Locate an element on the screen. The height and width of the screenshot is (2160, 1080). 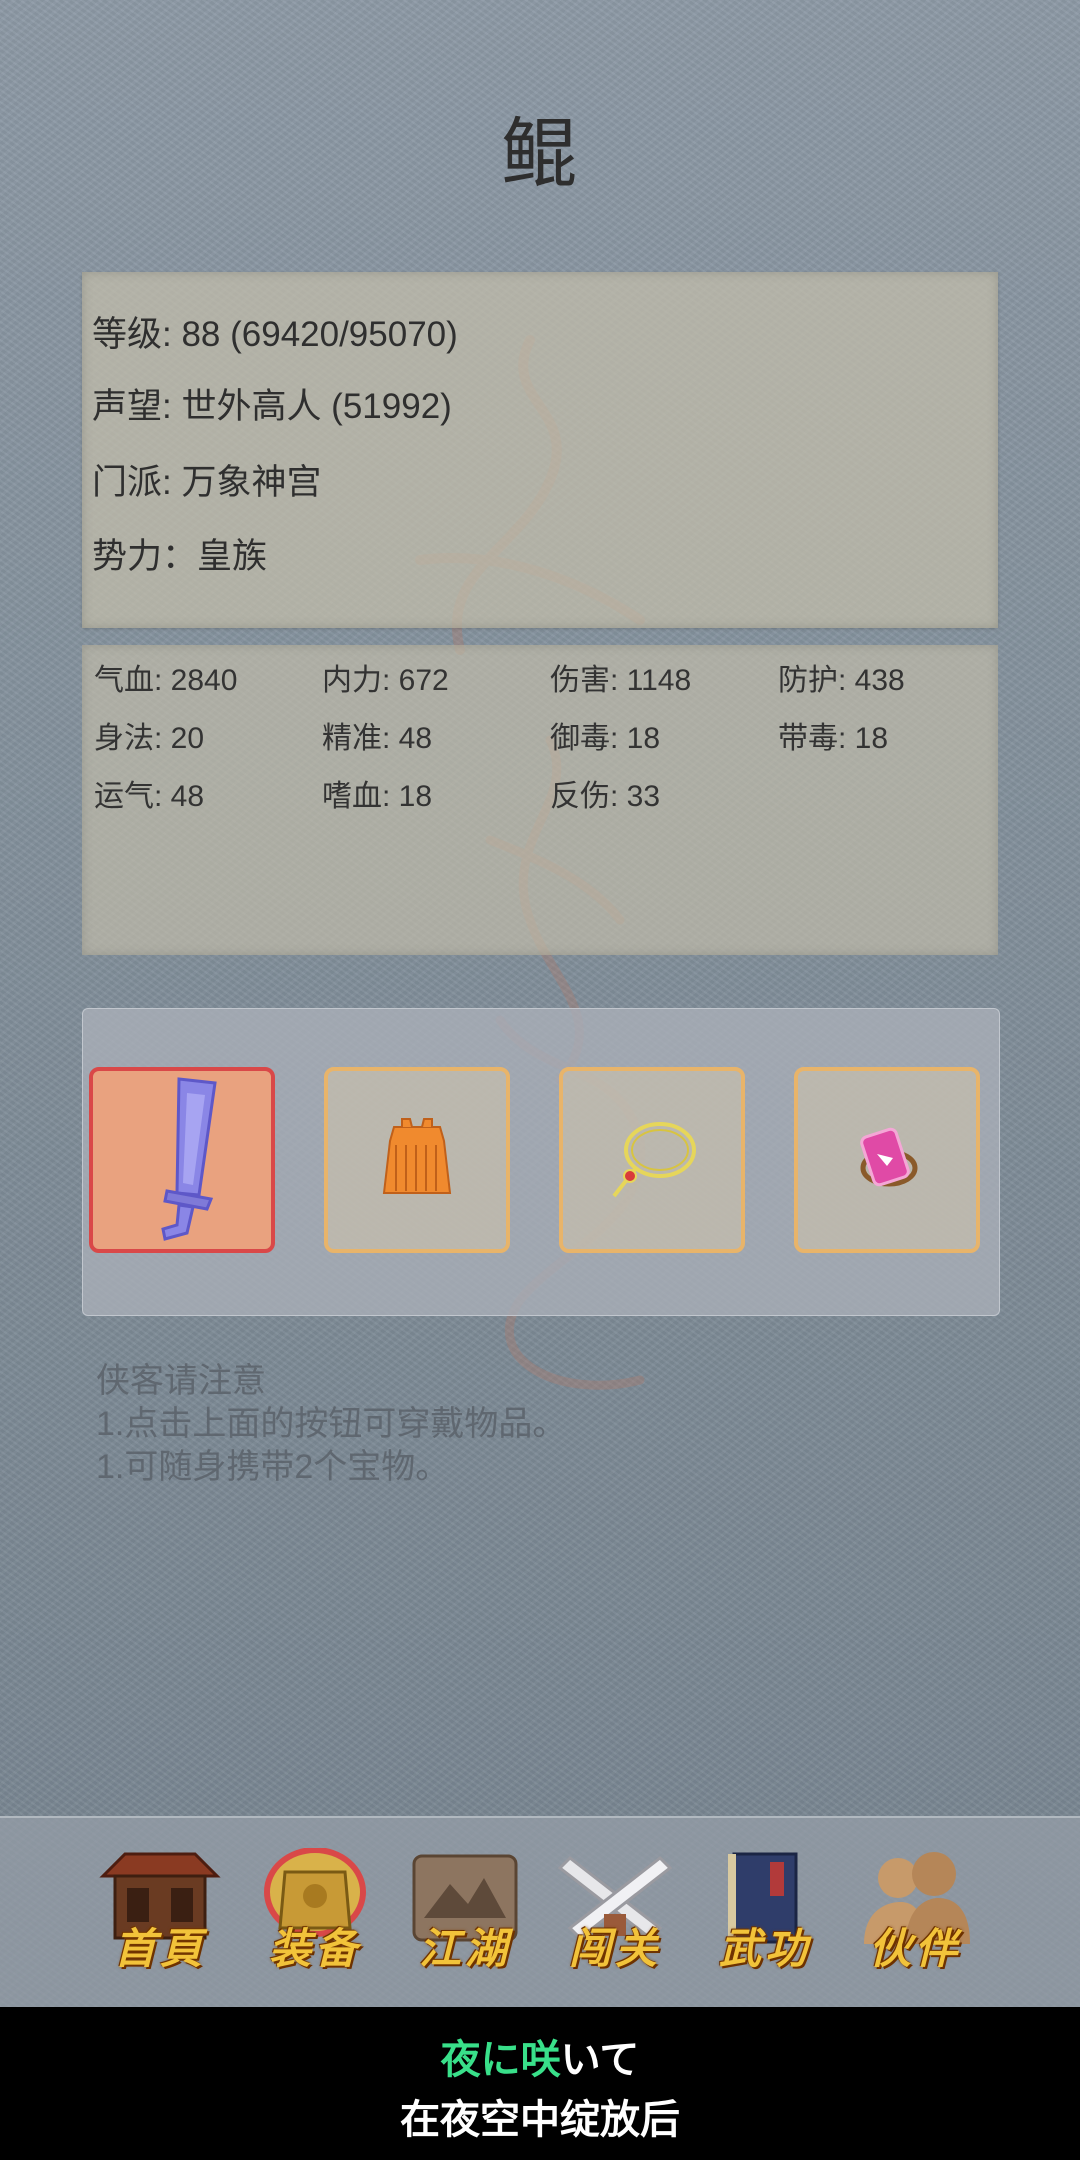
stat-luck: 运气: 48 is located at coordinates (149, 796).